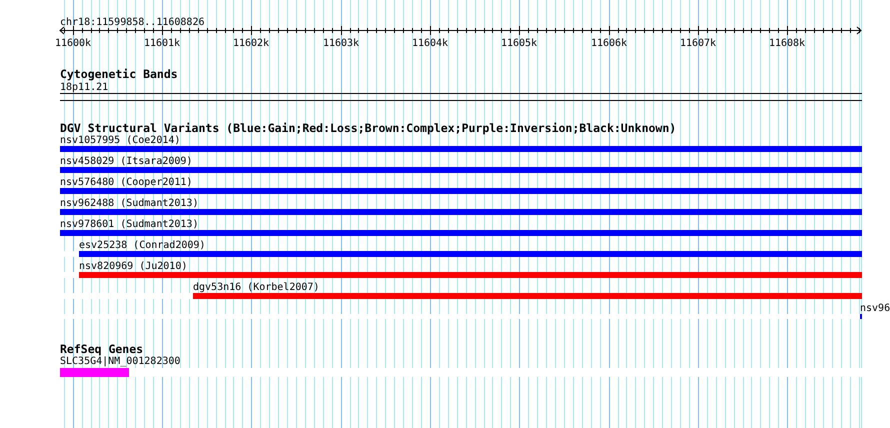 The image size is (890, 428). I want to click on variant-label: nsv458029 (Itsara2009), so click(126, 161).